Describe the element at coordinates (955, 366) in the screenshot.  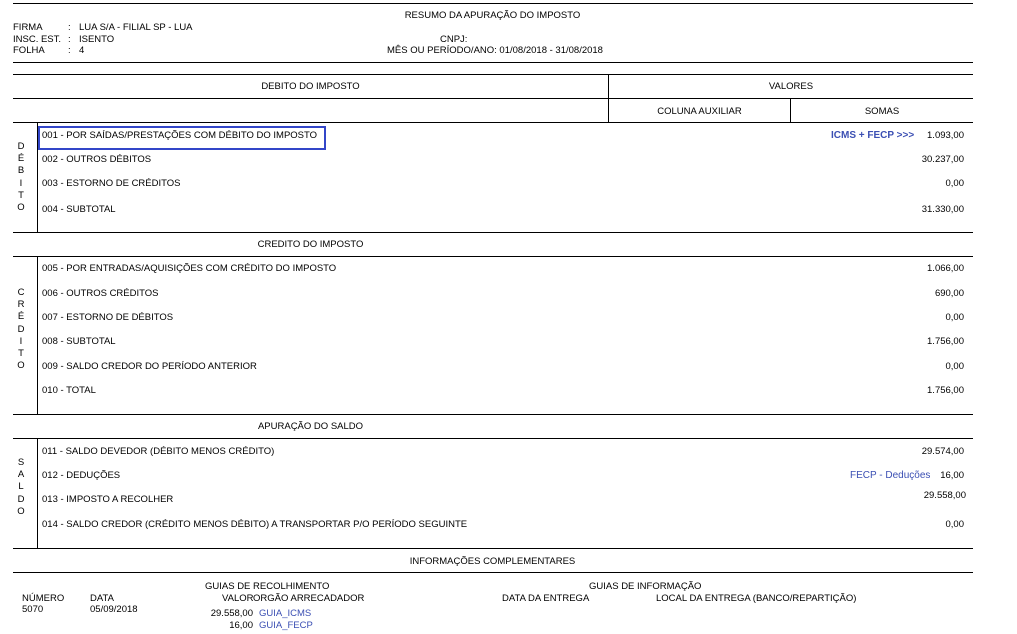
I see `row-009-value: 0,00` at that location.